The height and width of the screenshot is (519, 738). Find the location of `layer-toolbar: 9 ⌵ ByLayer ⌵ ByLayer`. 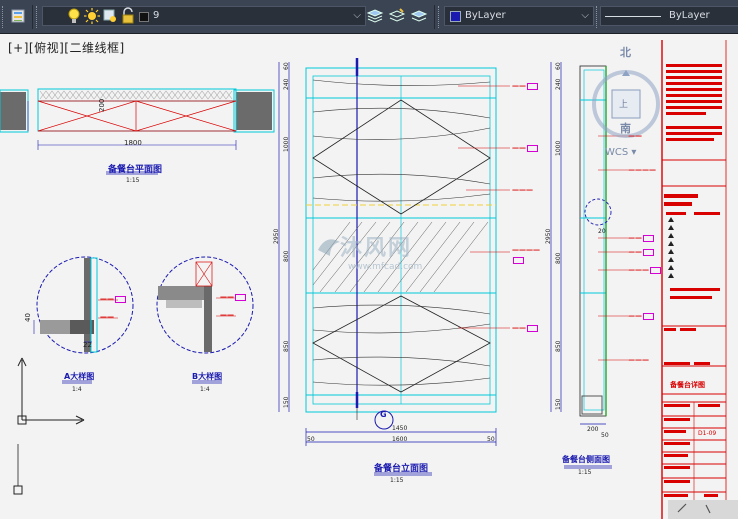

layer-toolbar: 9 ⌵ ByLayer ⌵ ByLayer is located at coordinates (369, 17).